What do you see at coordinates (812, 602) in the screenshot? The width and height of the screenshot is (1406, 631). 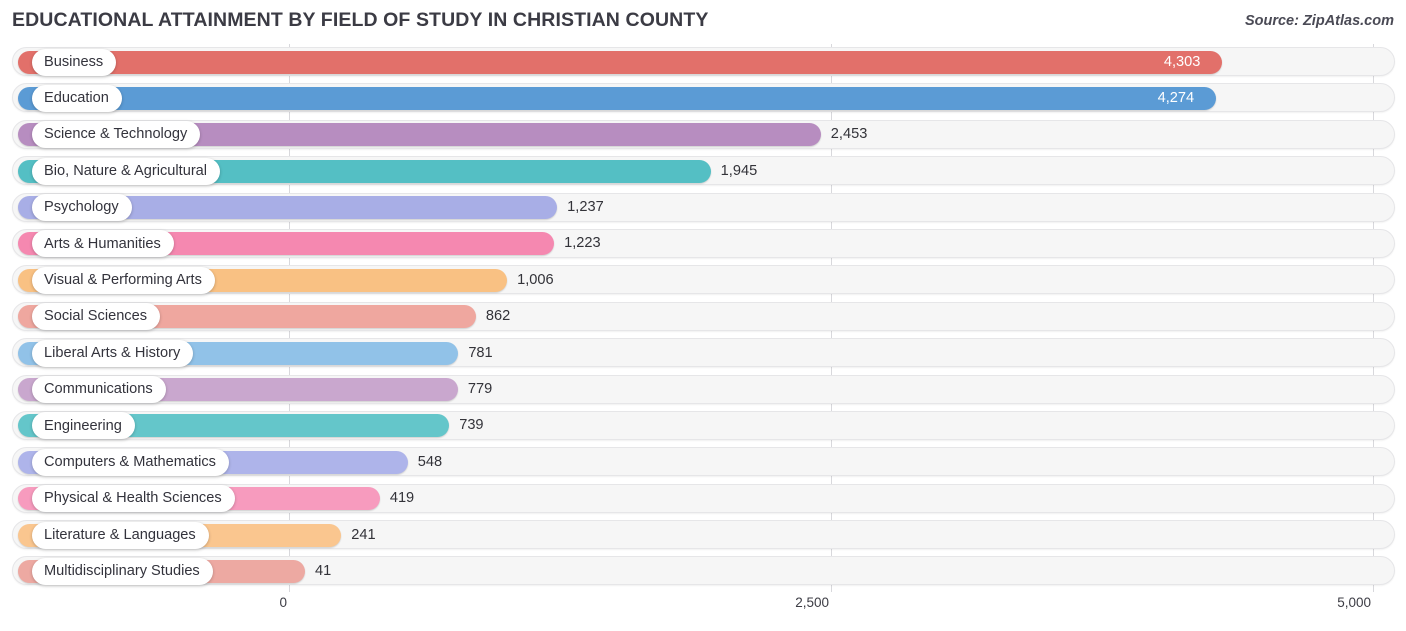 I see `x-tick-label: 2,500` at bounding box center [812, 602].